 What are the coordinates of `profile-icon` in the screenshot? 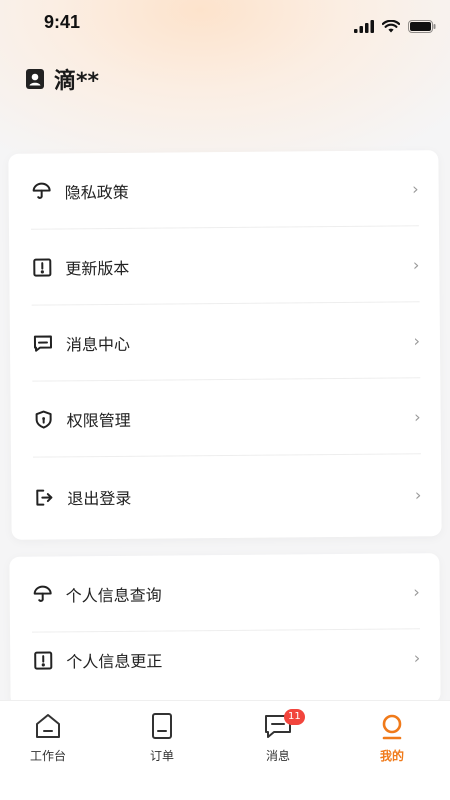 It's located at (392, 727).